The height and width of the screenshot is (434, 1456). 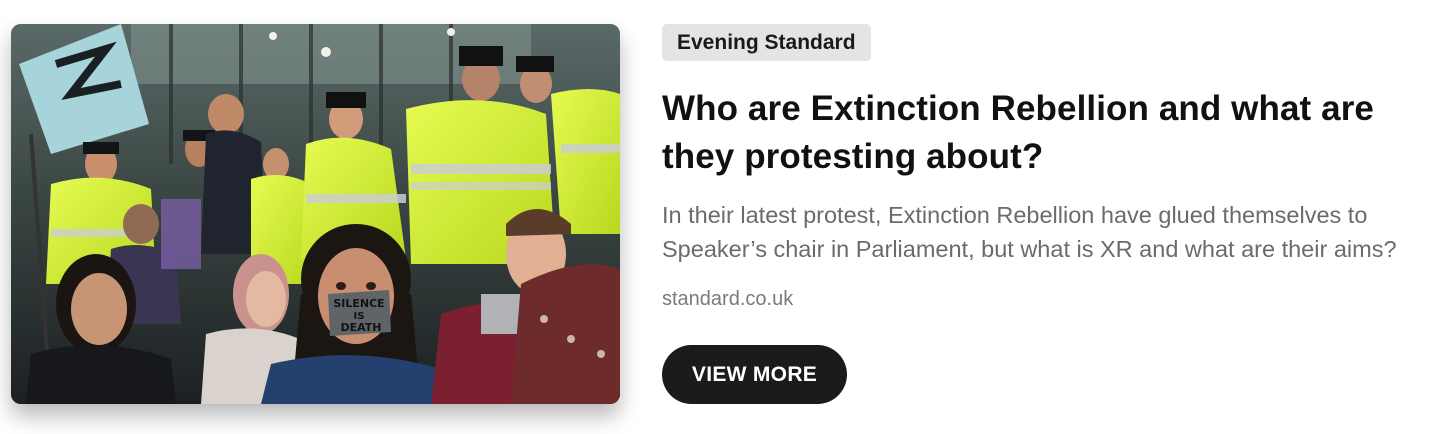 I want to click on source-domain: standard.co.uk, so click(x=728, y=299).